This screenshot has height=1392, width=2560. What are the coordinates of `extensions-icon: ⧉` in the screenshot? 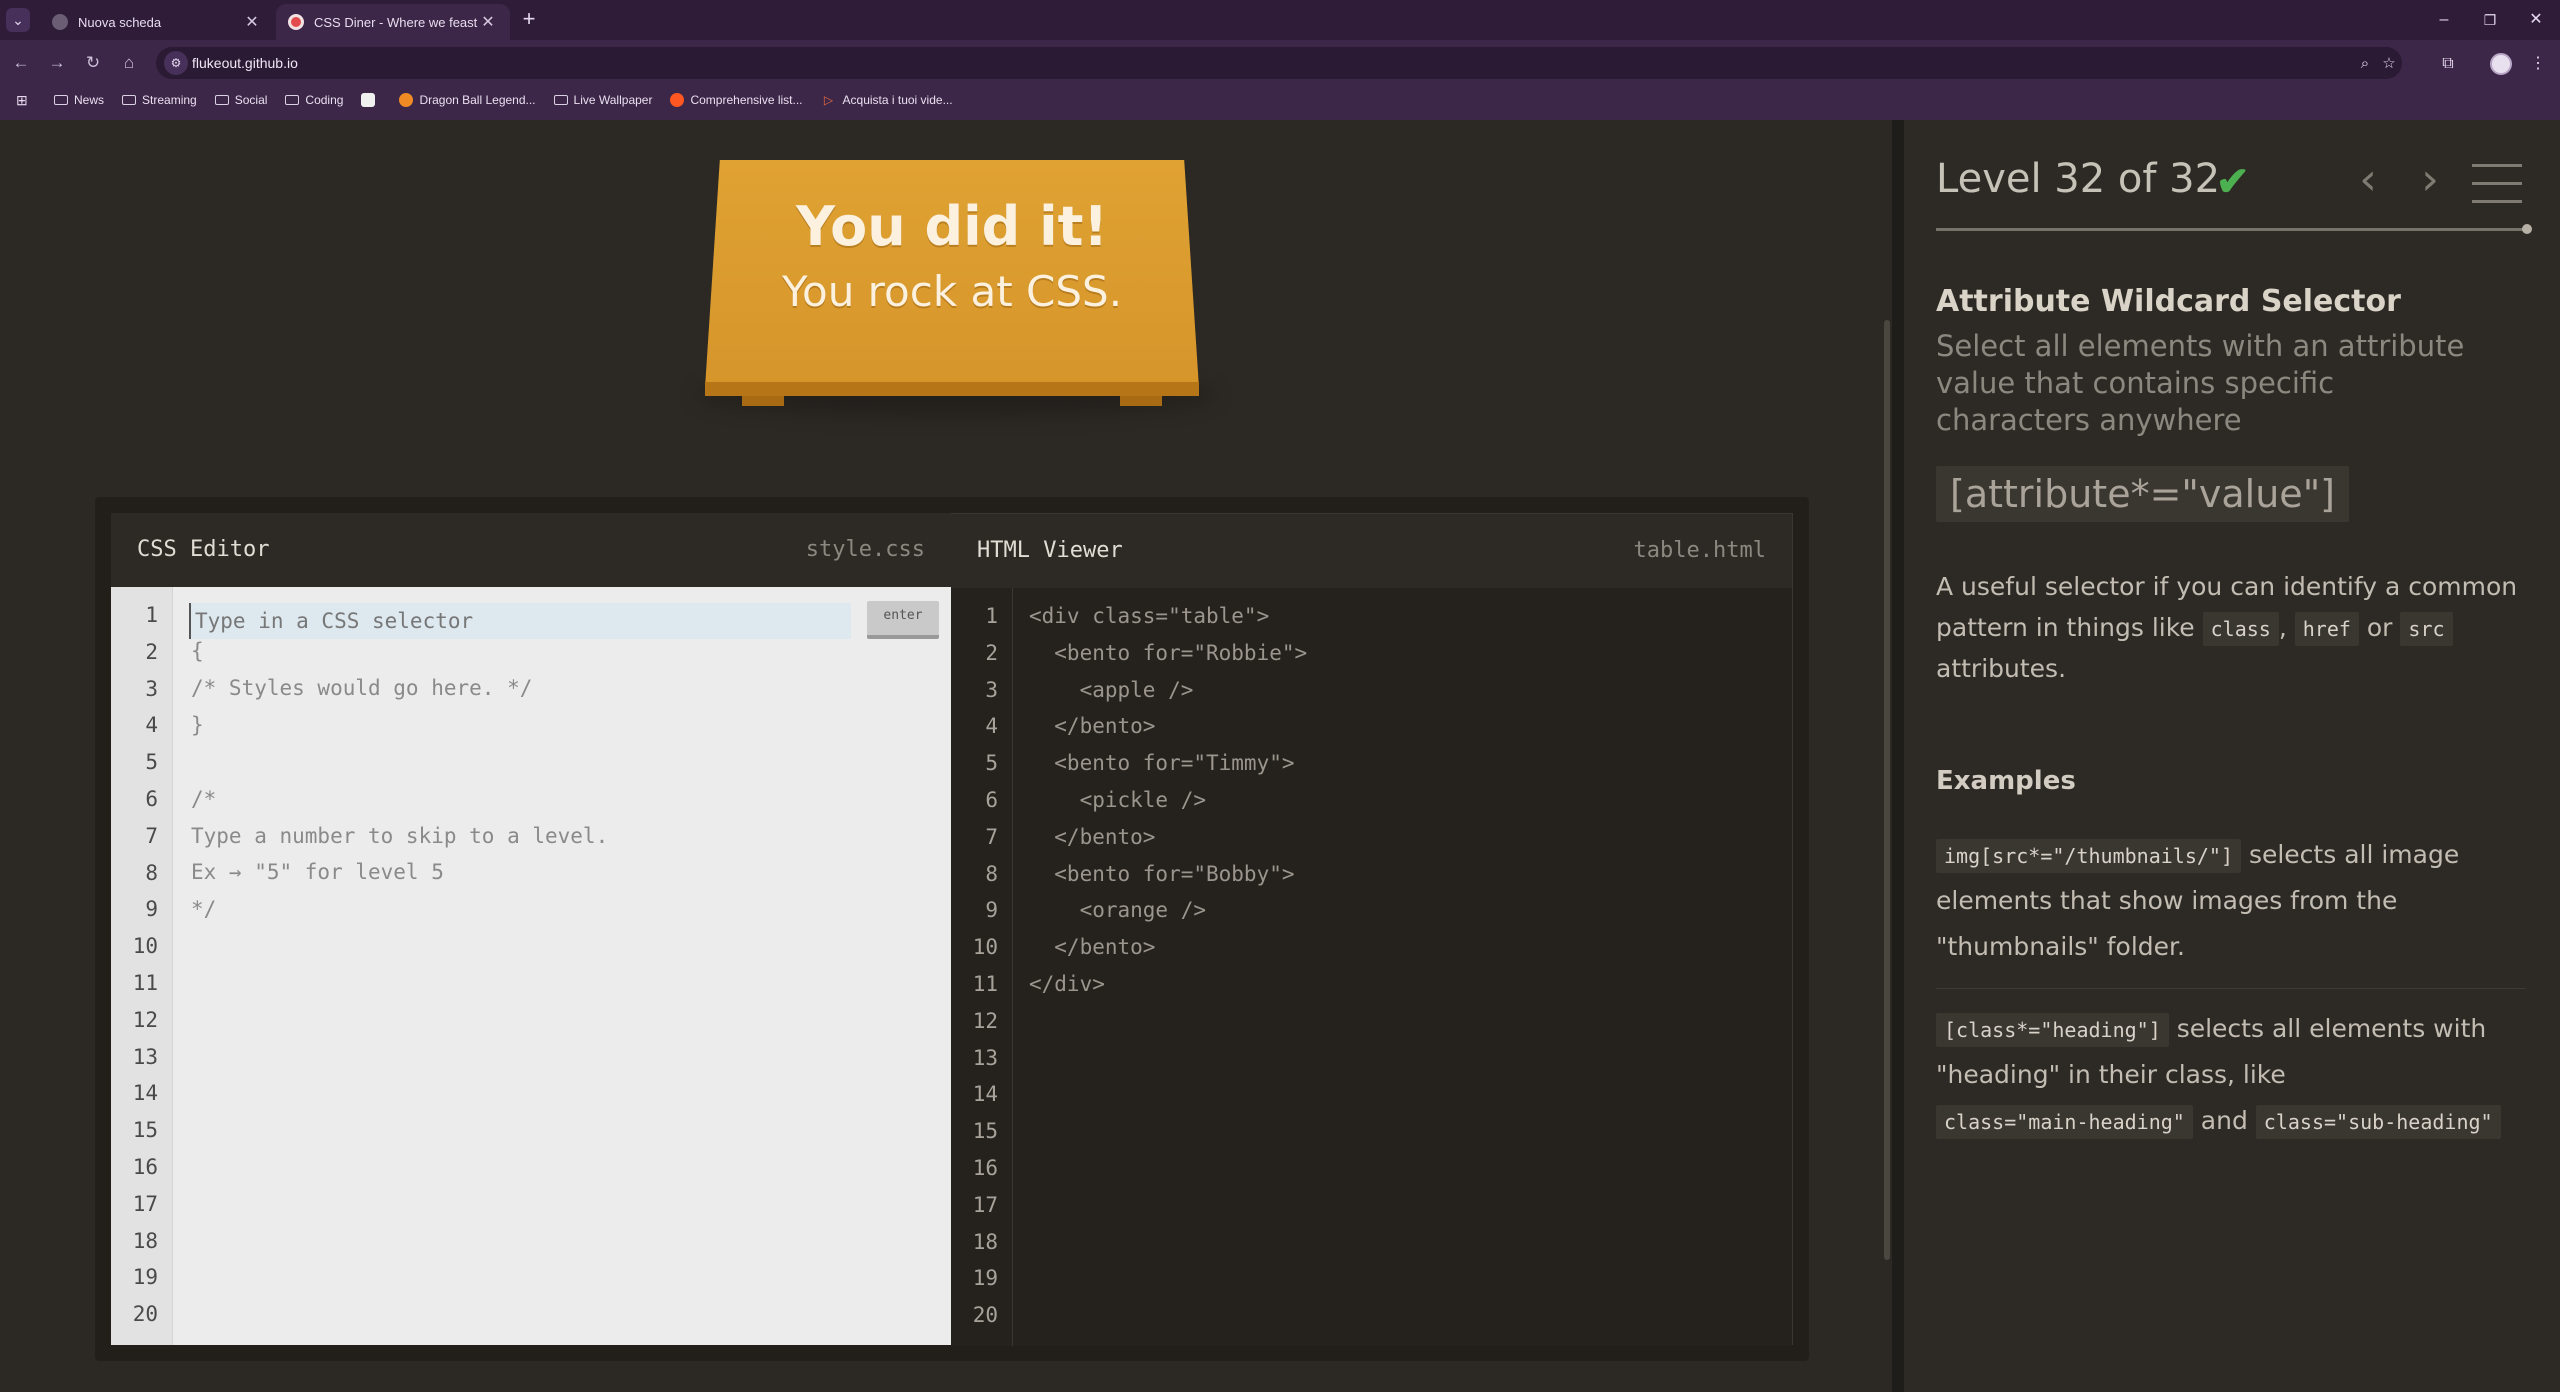 It's located at (2448, 64).